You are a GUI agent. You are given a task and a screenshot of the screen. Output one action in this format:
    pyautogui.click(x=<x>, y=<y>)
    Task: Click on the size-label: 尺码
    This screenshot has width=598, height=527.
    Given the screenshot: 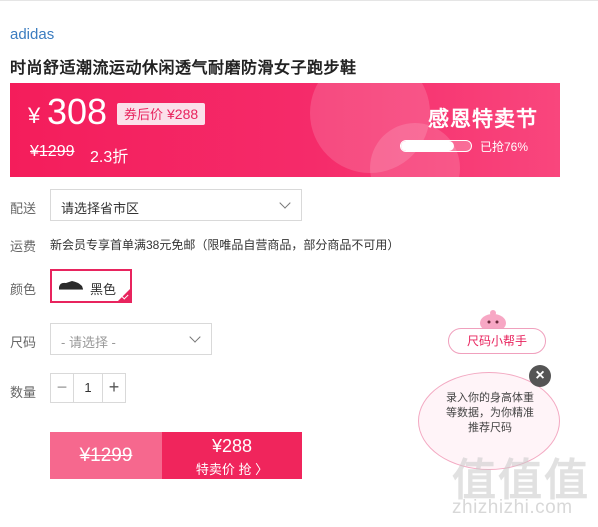 What is the action you would take?
    pyautogui.click(x=23, y=342)
    